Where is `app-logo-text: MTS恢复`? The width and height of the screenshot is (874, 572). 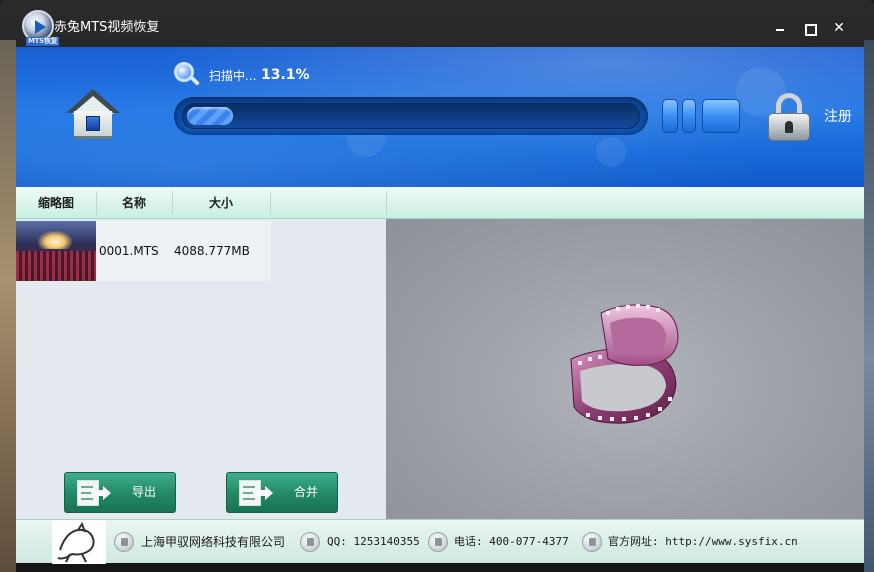 app-logo-text: MTS恢复 is located at coordinates (43, 41).